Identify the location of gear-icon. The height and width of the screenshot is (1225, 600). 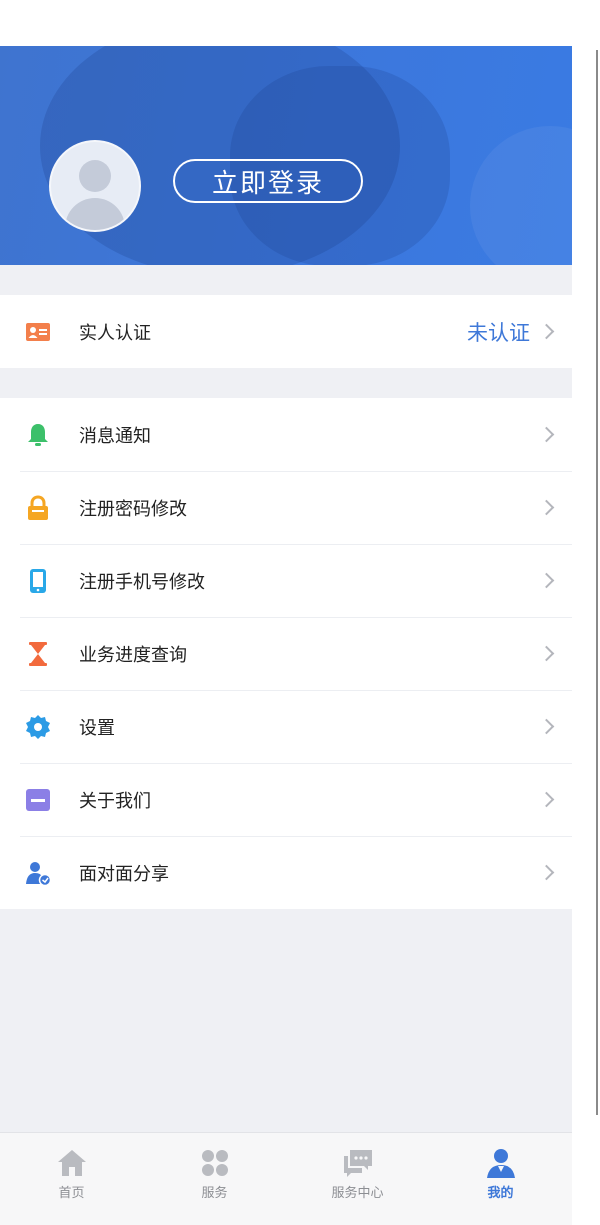
(38, 727).